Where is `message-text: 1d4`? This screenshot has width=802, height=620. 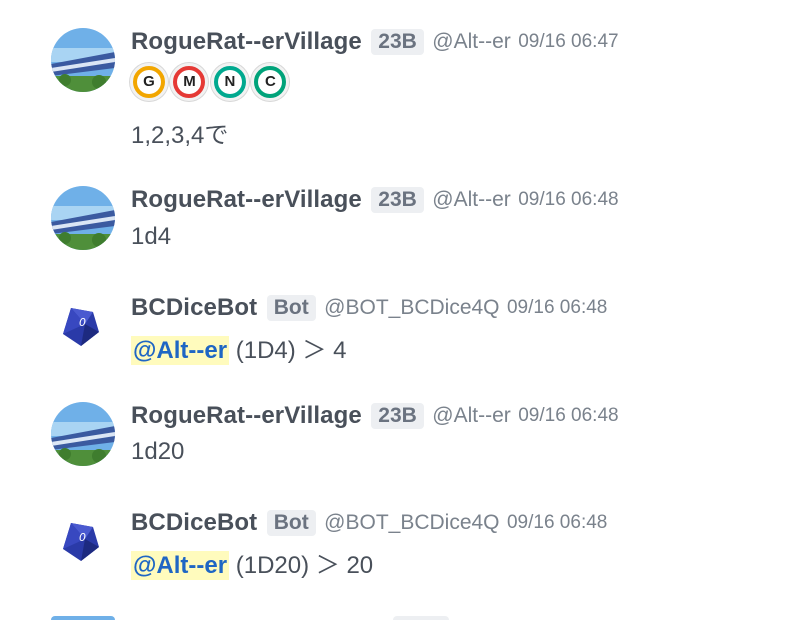 message-text: 1d4 is located at coordinates (151, 236).